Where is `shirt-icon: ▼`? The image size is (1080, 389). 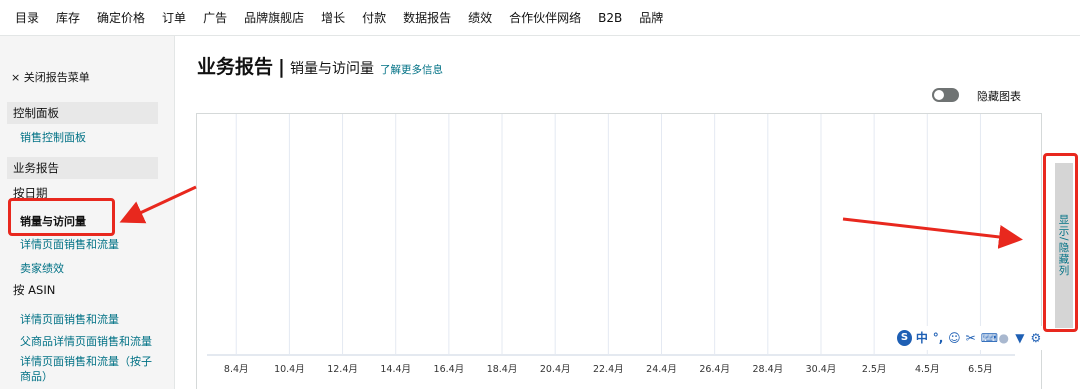 shirt-icon: ▼ is located at coordinates (1020, 338).